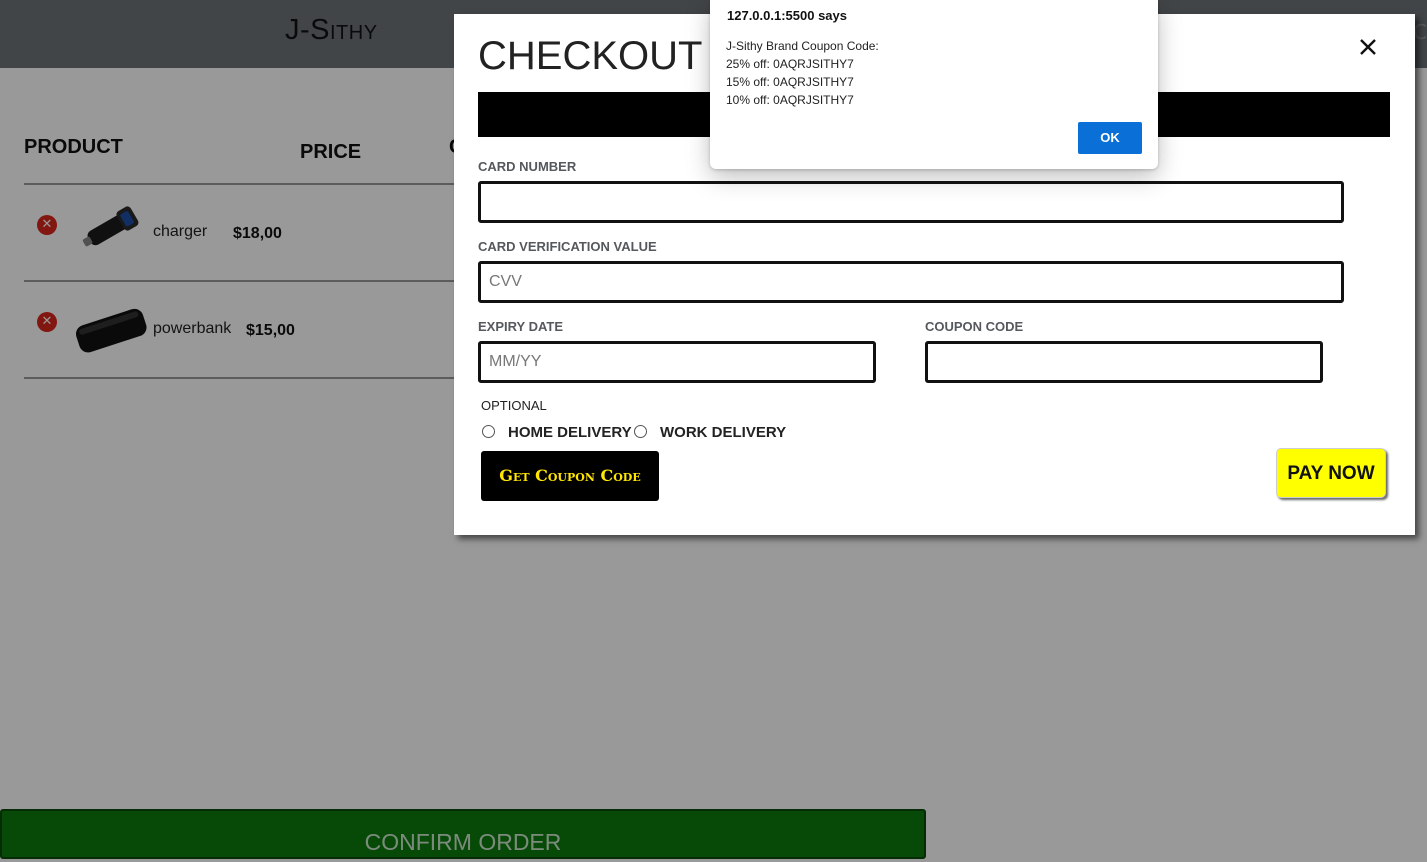 This screenshot has height=862, width=1427. What do you see at coordinates (640, 431) in the screenshot?
I see `work-delivery-radio` at bounding box center [640, 431].